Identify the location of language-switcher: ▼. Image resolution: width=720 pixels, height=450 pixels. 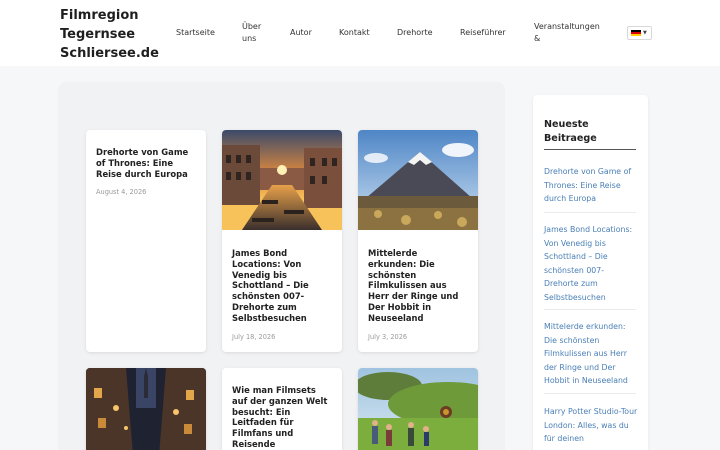
(639, 33).